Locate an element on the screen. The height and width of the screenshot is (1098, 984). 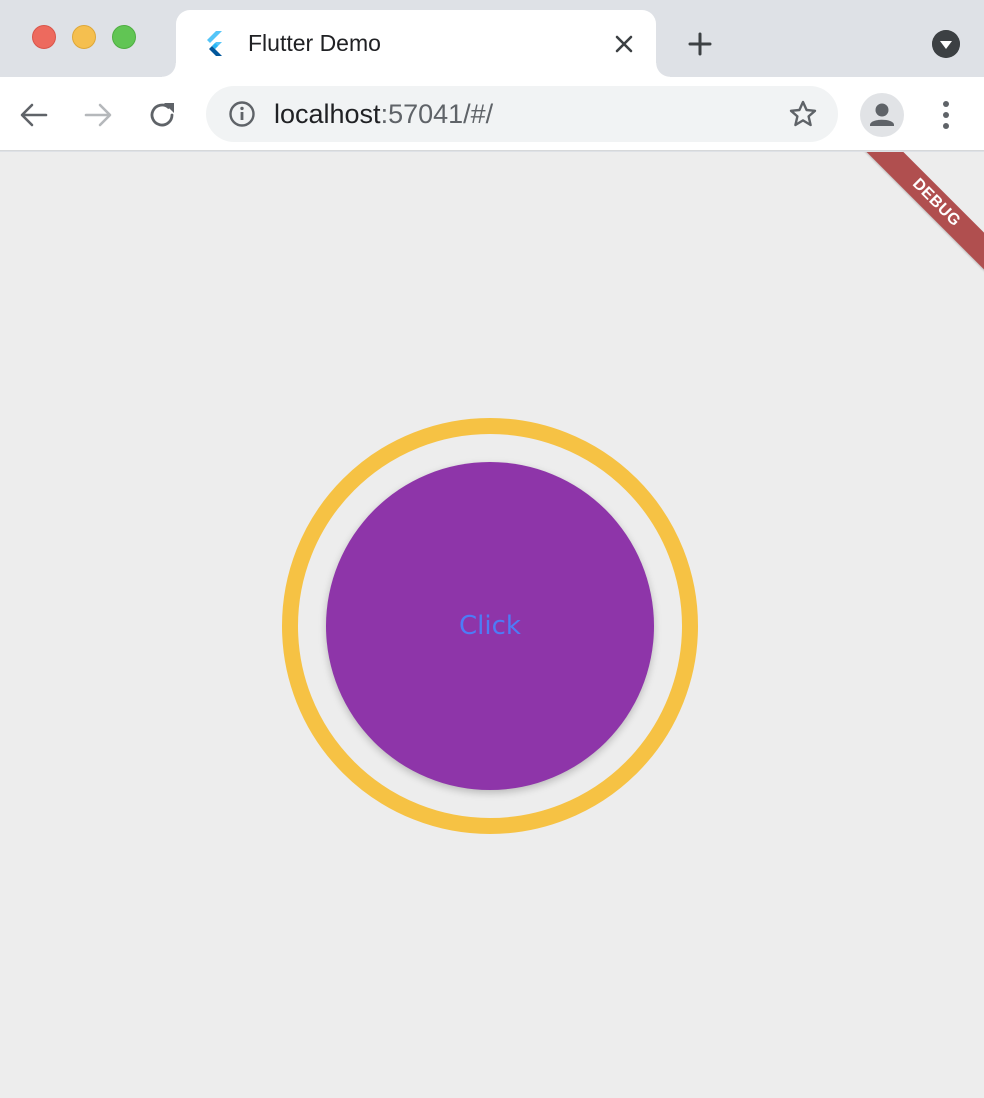
window-close-button is located at coordinates (44, 37).